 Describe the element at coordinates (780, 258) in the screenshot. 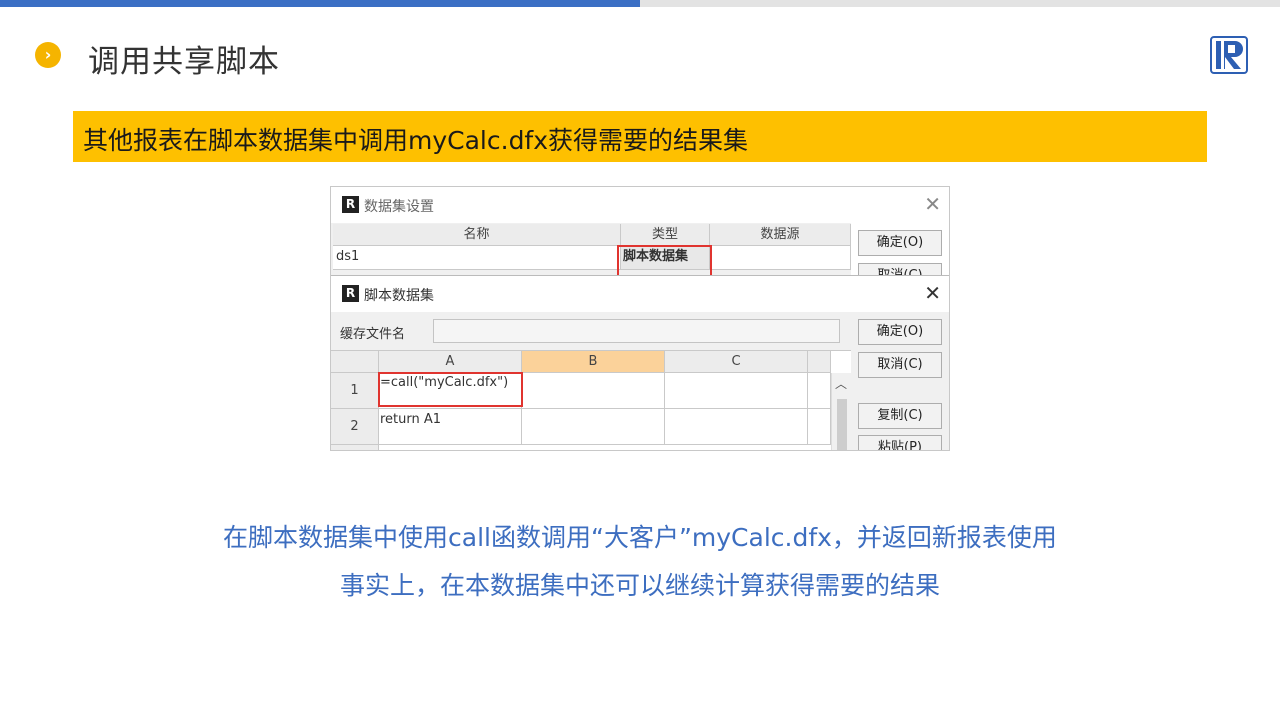

I see `dataset-source-cell` at that location.